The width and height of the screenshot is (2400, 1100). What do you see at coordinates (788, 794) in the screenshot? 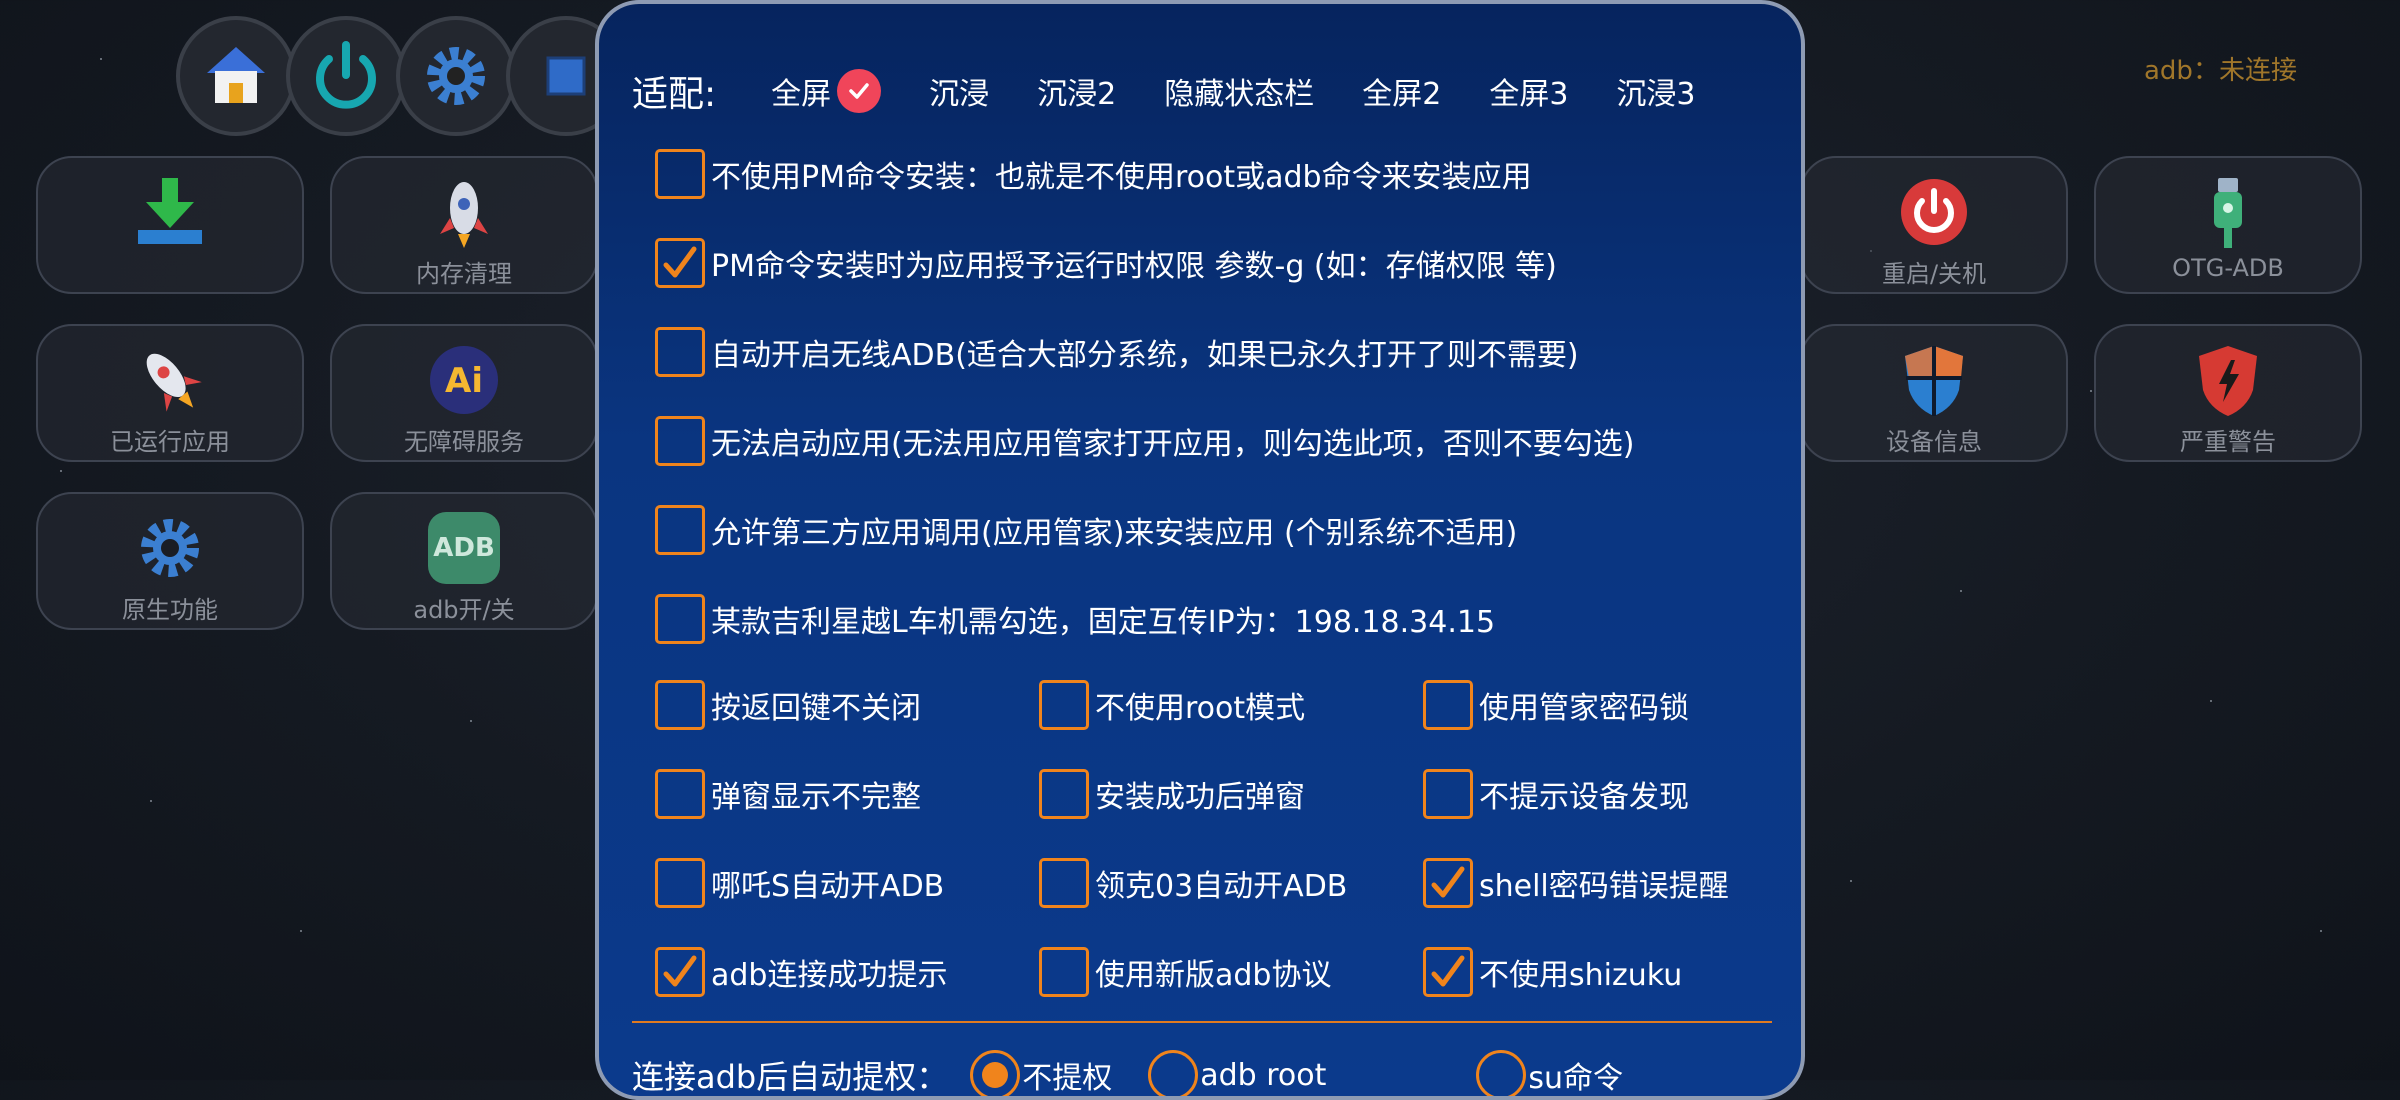
I see `option-popup-incomplete: 弹窗显示不完整` at bounding box center [788, 794].